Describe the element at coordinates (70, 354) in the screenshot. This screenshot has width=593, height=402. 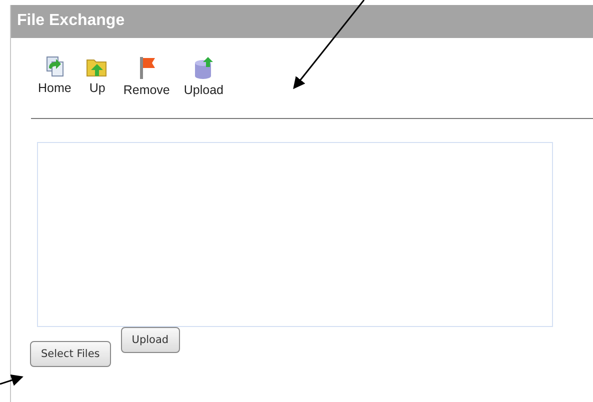
I see `select-files-button: Select Files` at that location.